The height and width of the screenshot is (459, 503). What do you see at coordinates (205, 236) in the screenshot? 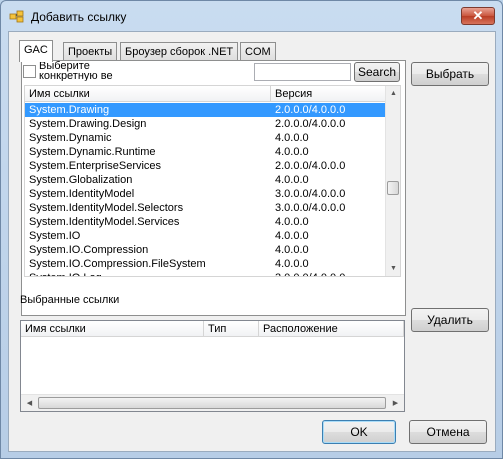
I see `gac-list-row: System.IO 4.0.0.0` at bounding box center [205, 236].